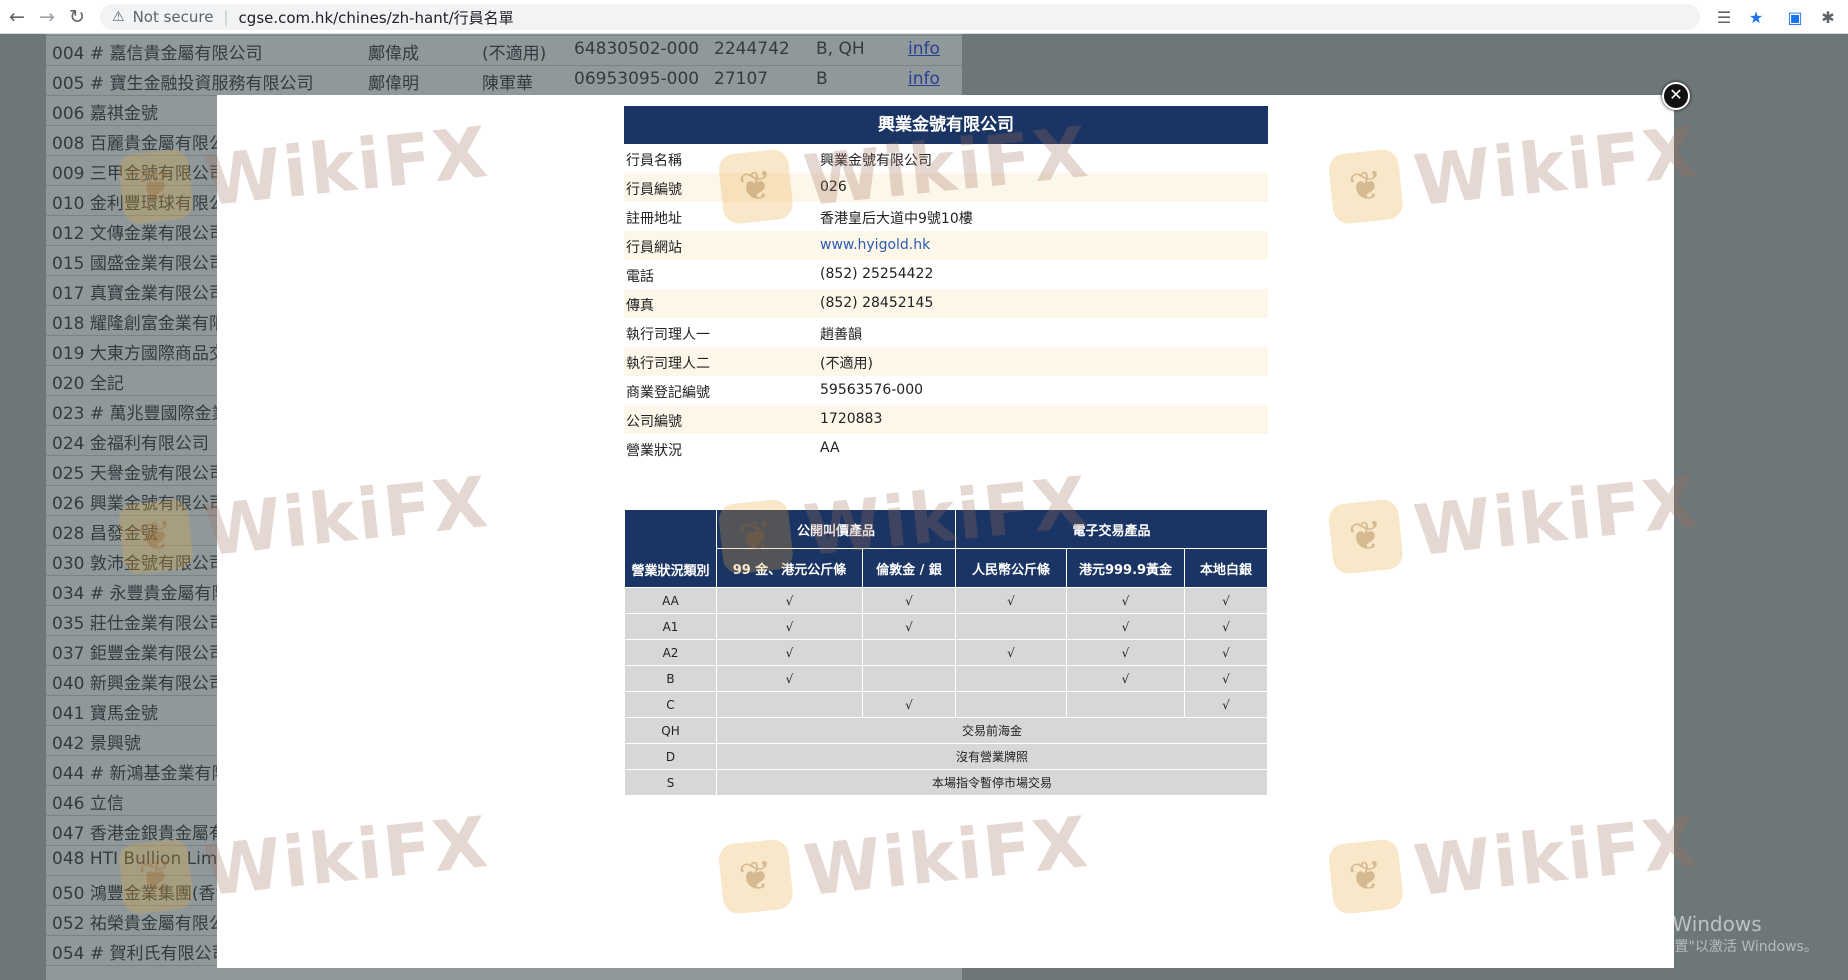 The width and height of the screenshot is (1848, 980). I want to click on table-cell: 020 全記, so click(88, 384).